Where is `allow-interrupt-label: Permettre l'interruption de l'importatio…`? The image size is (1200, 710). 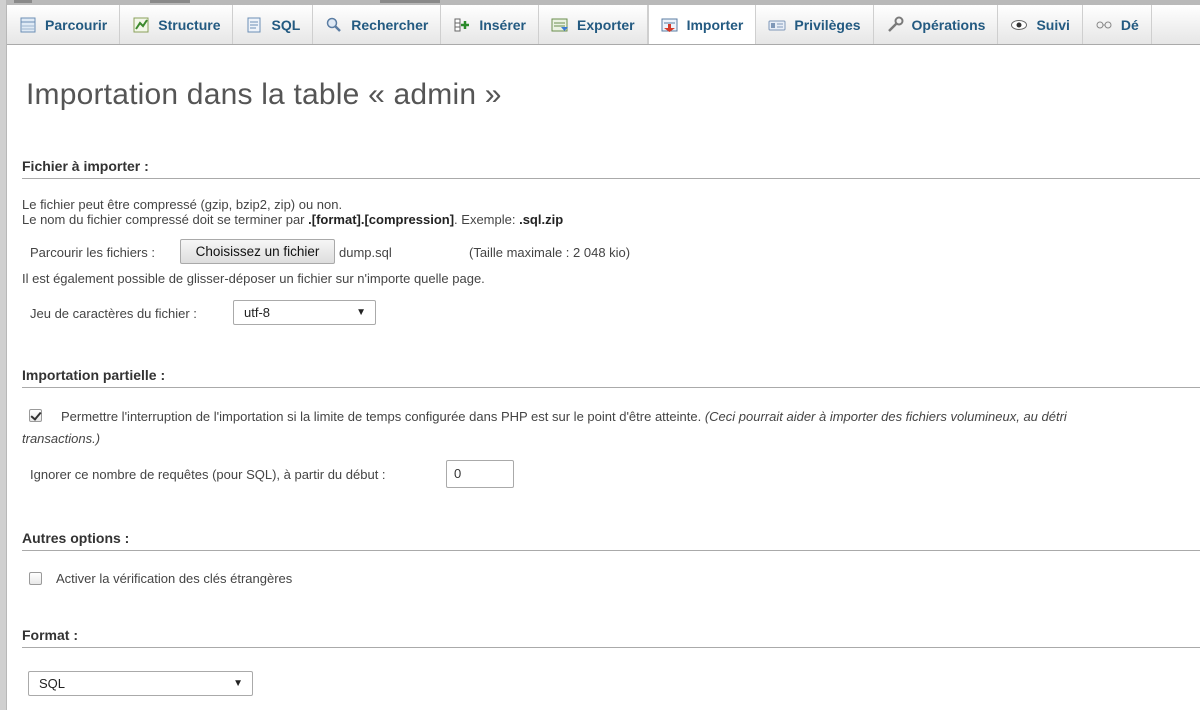
allow-interrupt-label: Permettre l'interruption de l'importatio… is located at coordinates (564, 416).